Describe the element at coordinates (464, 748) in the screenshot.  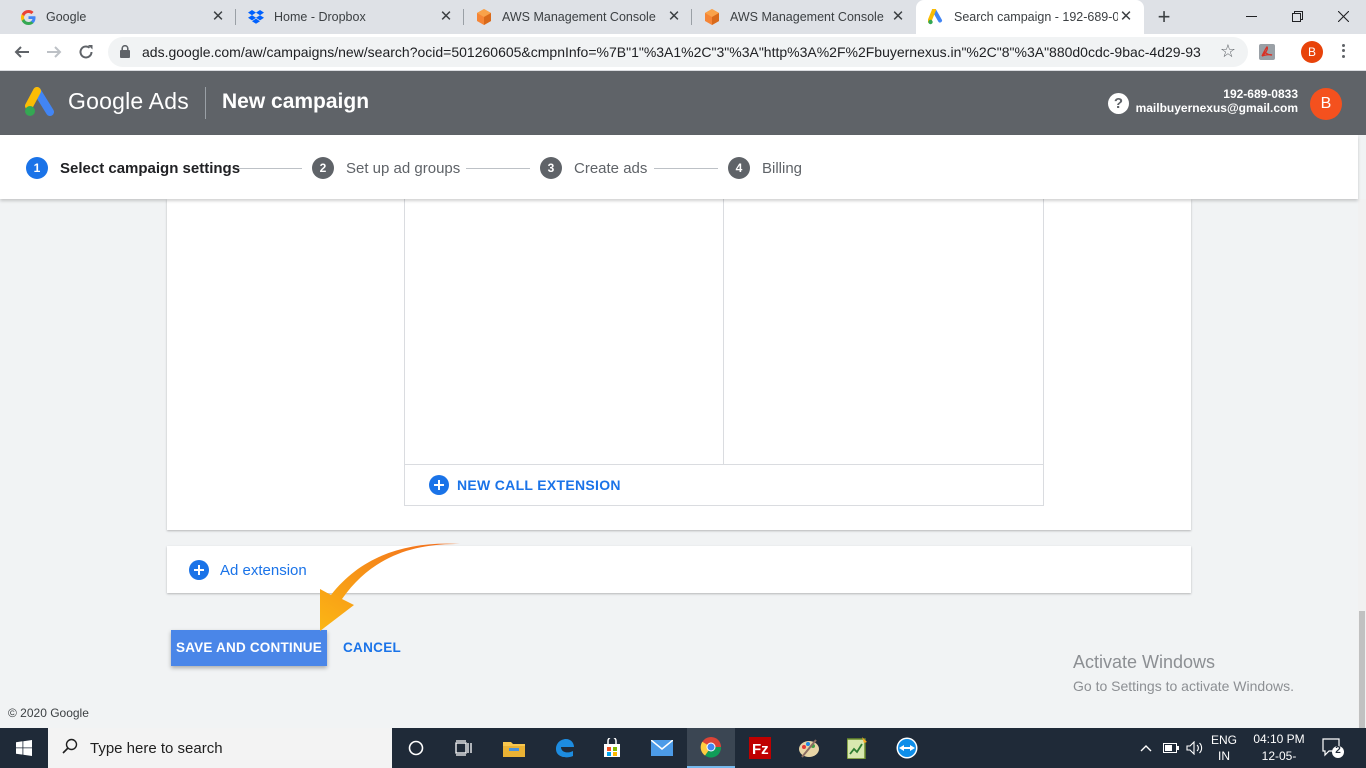
I see `task-view-icon` at that location.